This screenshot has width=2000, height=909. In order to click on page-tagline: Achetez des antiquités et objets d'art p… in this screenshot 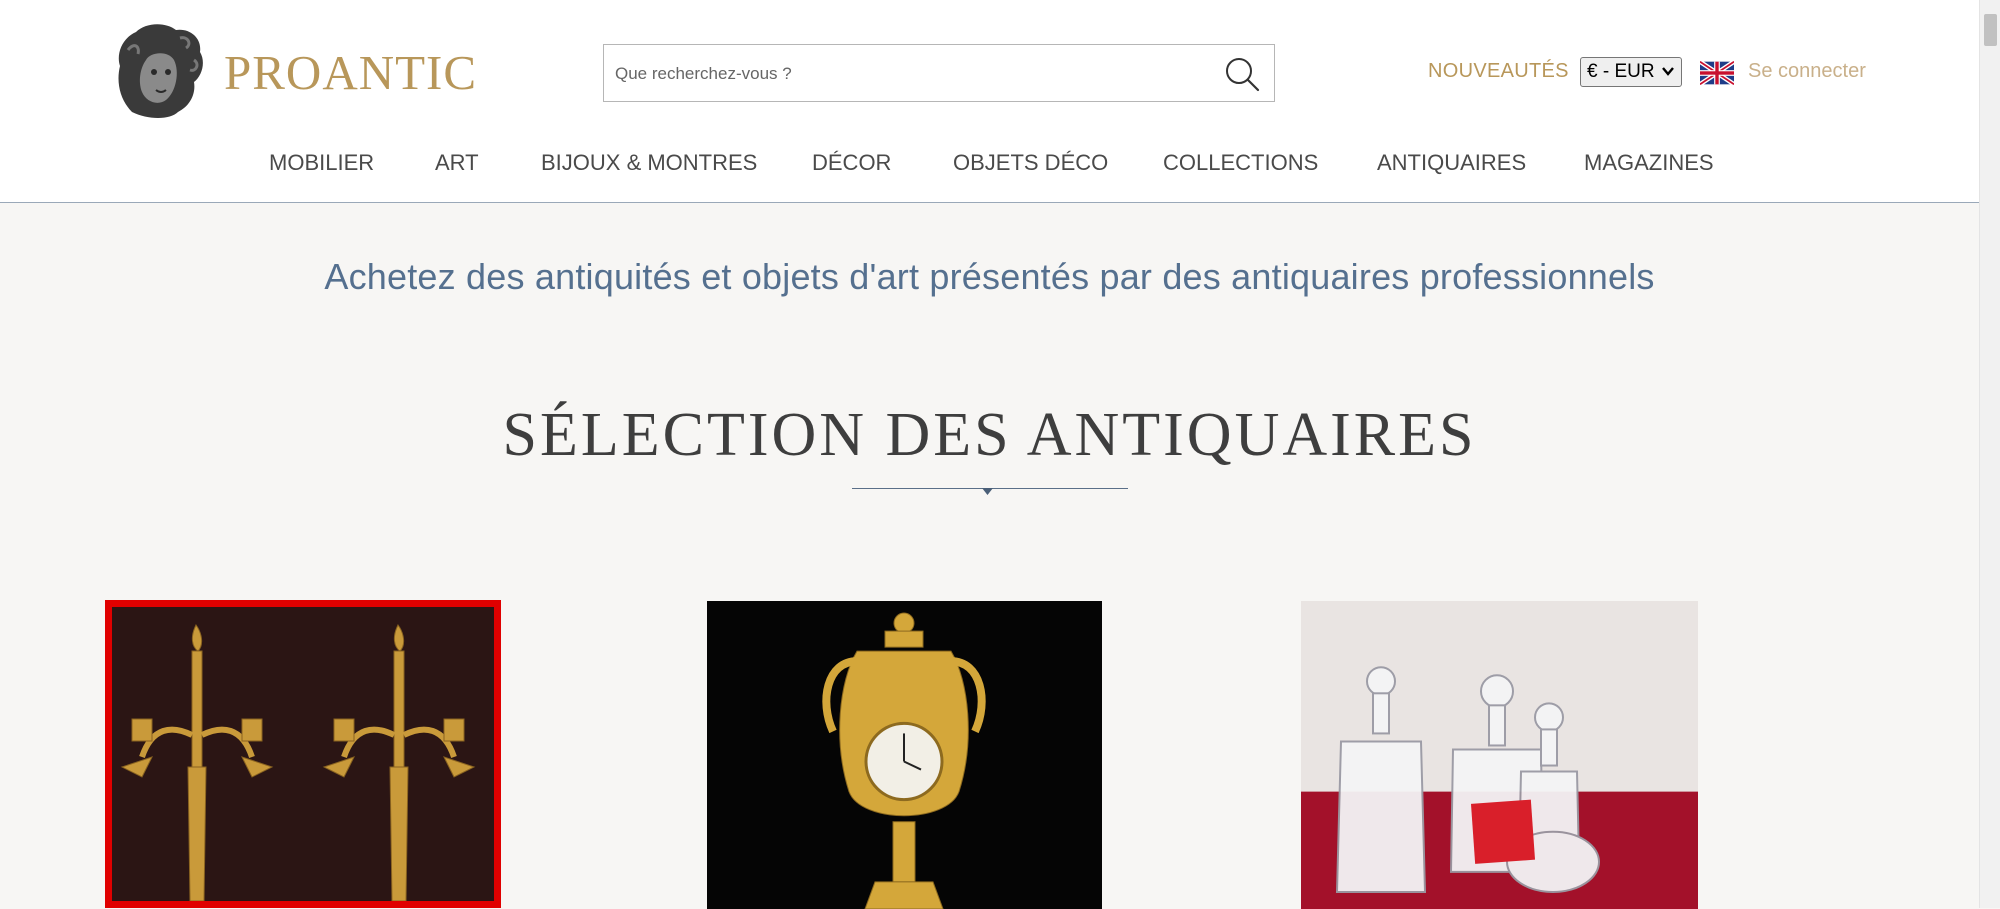, I will do `click(989, 276)`.